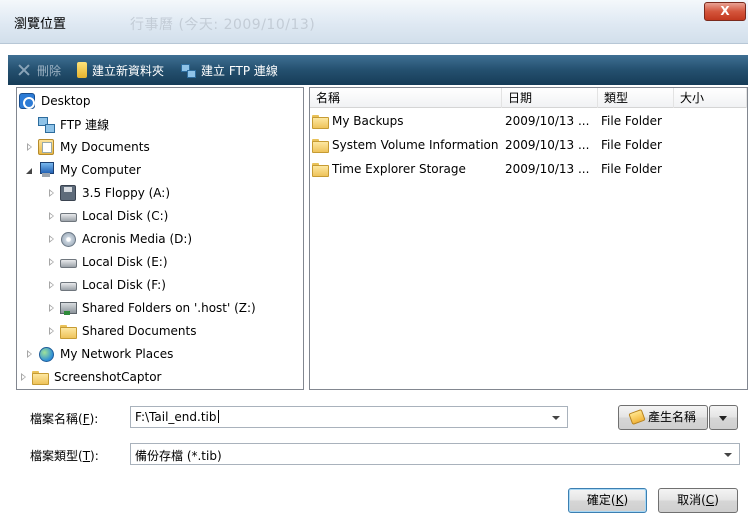  Describe the element at coordinates (636, 98) in the screenshot. I see `column-header-type: 類型` at that location.